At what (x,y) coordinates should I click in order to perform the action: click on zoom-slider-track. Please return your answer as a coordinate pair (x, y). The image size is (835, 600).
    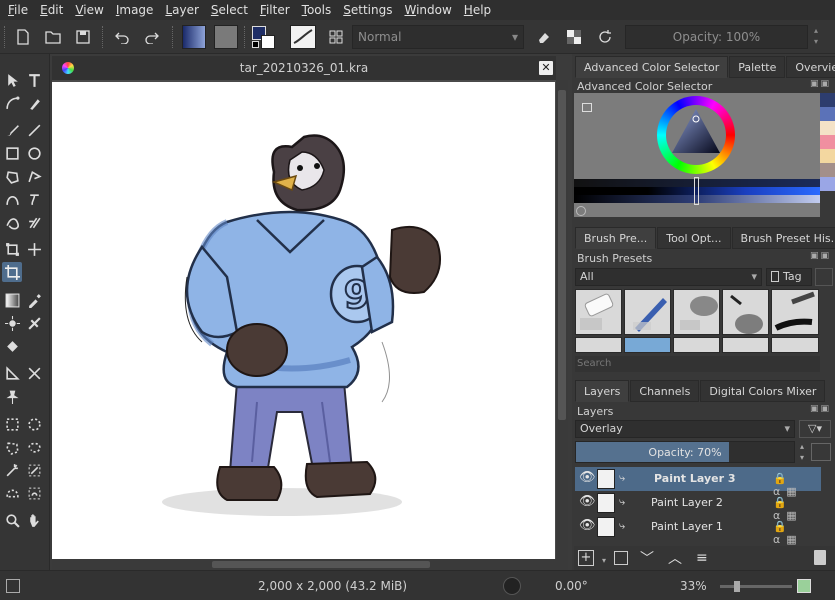
    Looking at the image, I should click on (756, 586).